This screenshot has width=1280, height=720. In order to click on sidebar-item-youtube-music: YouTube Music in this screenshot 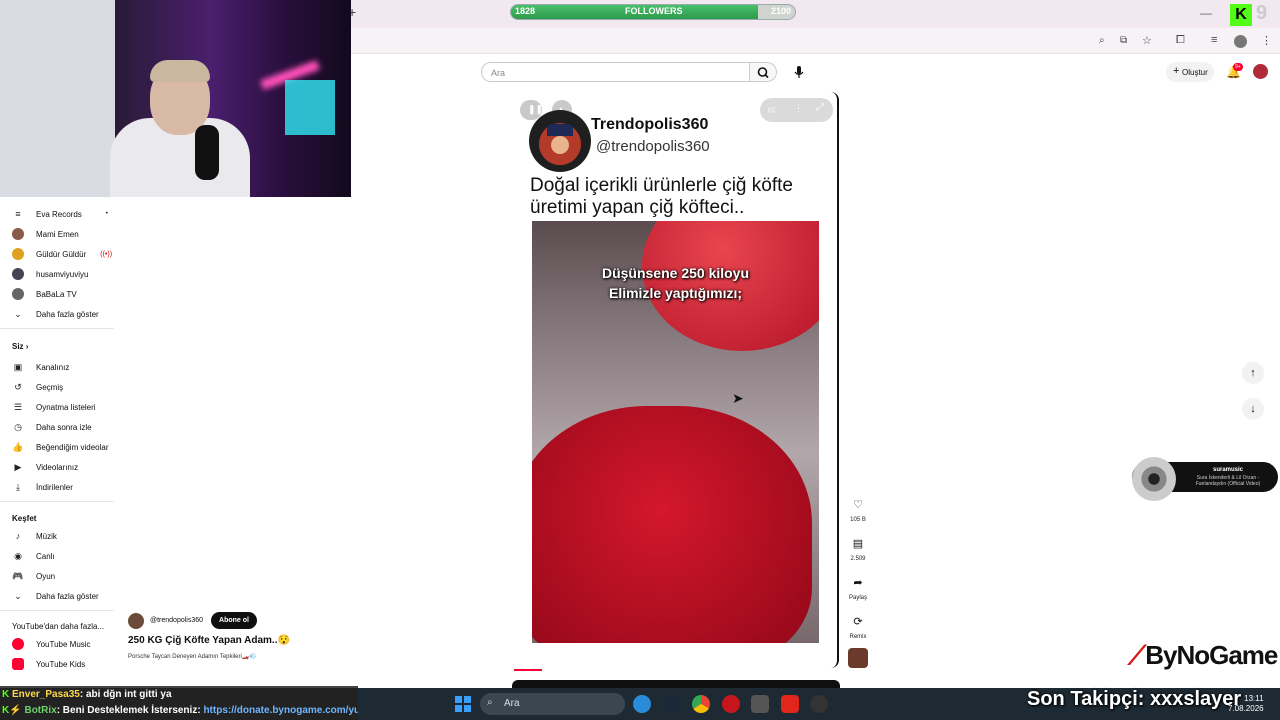, I will do `click(51, 644)`.